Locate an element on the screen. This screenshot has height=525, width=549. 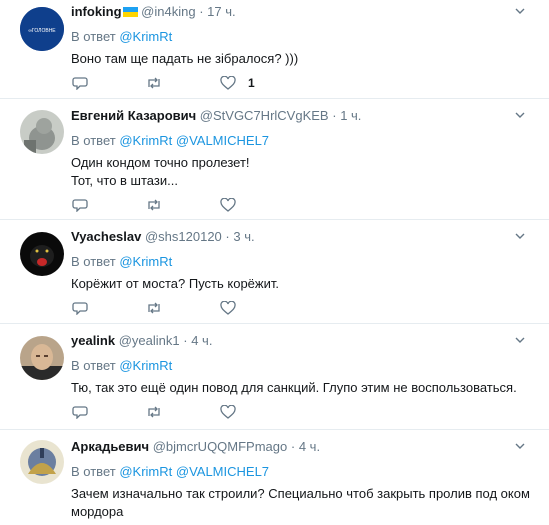
tweet-time: 3 ч. is located at coordinates (243, 236).